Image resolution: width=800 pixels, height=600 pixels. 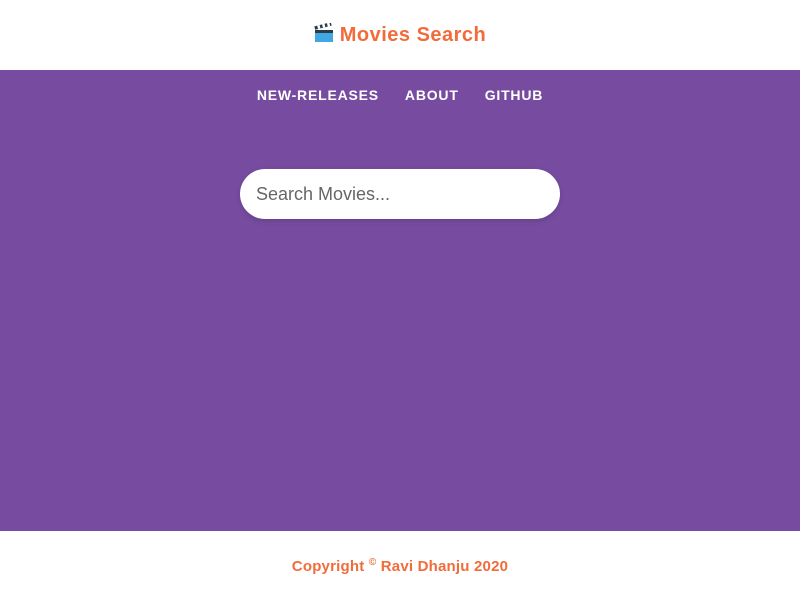 I want to click on copyright-prefix: Copyright, so click(x=328, y=566).